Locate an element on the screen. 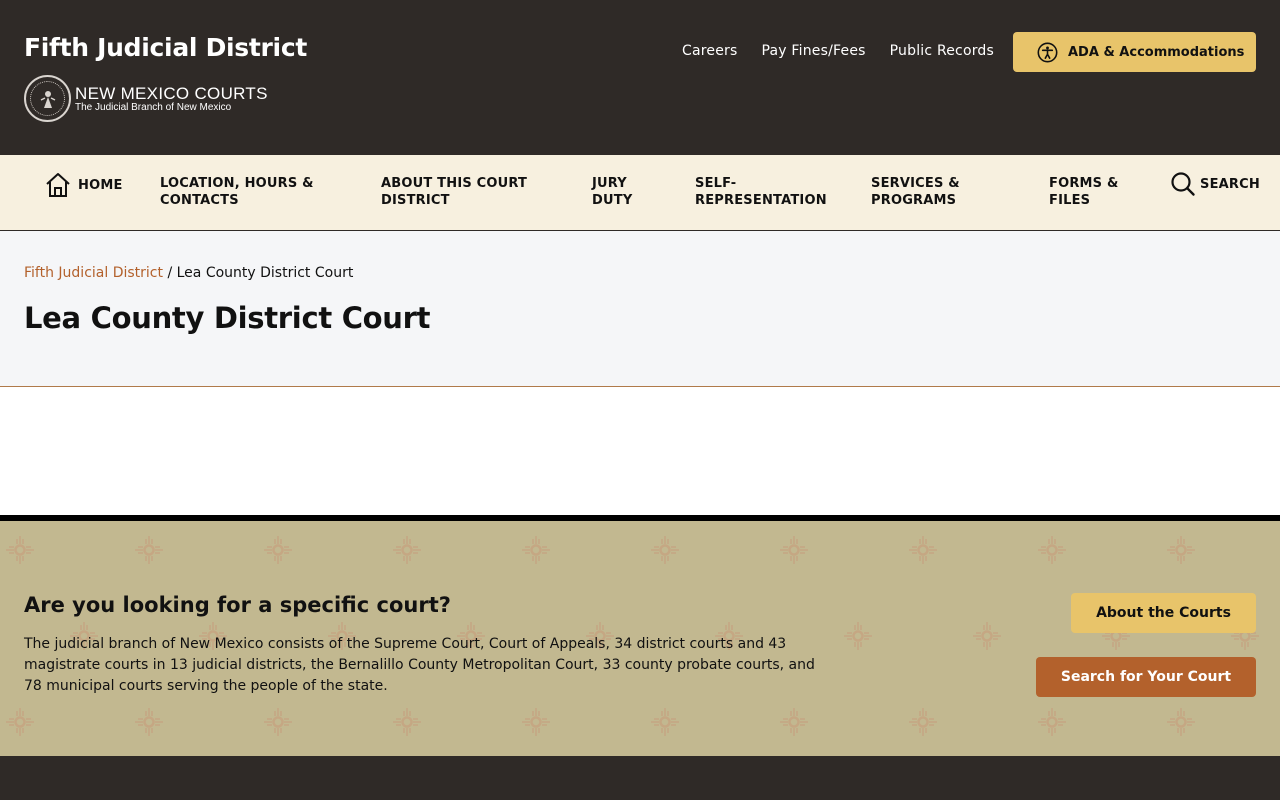  site-footer is located at coordinates (640, 778).